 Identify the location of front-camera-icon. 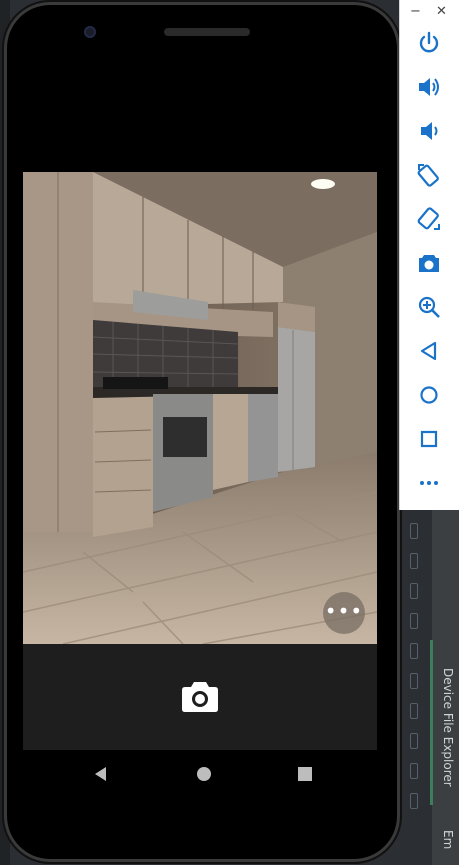
(90, 32).